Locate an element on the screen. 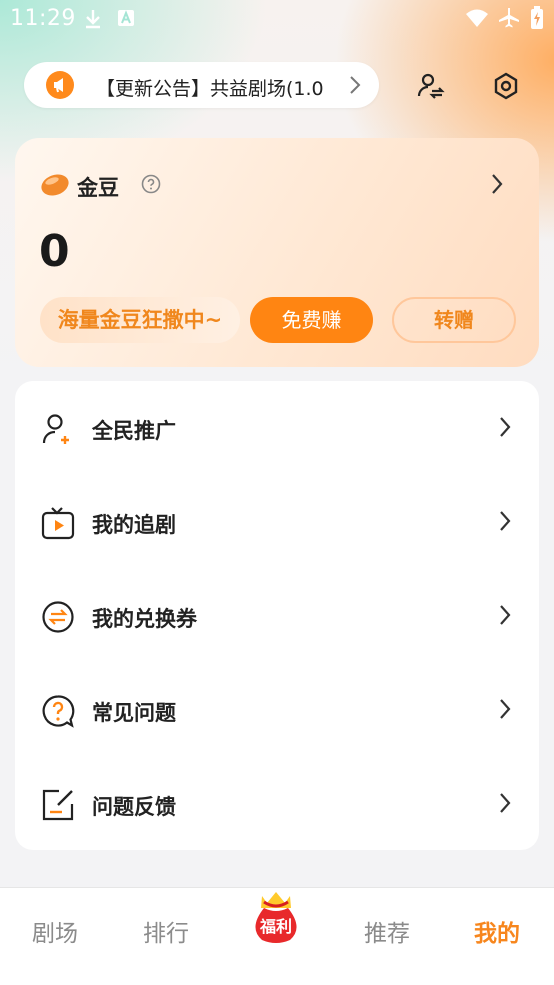 The height and width of the screenshot is (985, 554). tab-recommend: 推荐 is located at coordinates (387, 931).